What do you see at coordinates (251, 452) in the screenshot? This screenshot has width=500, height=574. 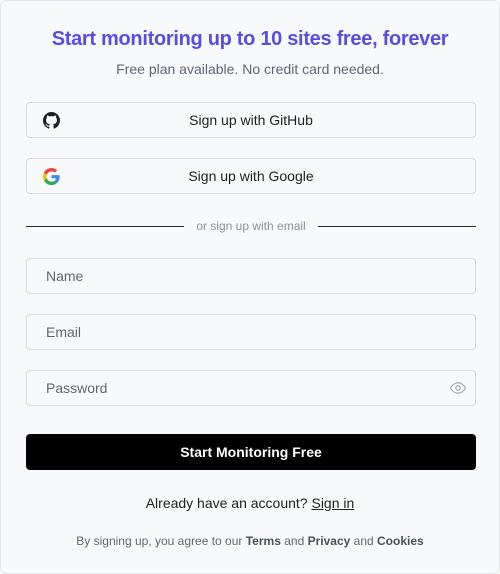 I see `start-monitoring-button: Start Monitoring Free` at bounding box center [251, 452].